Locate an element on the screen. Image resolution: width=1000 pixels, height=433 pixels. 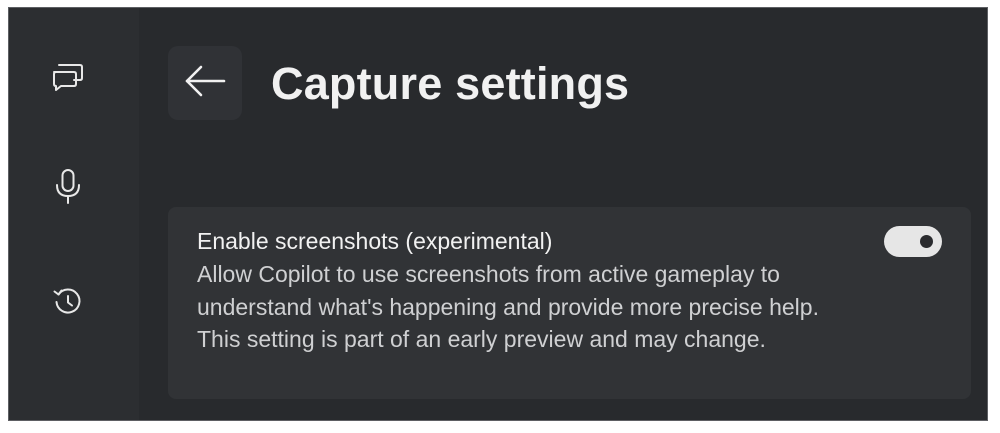
history-icon is located at coordinates (68, 302).